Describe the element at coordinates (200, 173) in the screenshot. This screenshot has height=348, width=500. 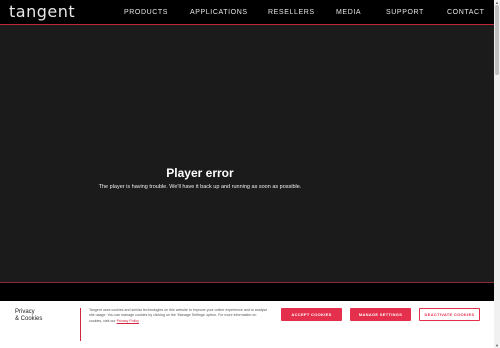
I see `player-error-title: Player error` at that location.